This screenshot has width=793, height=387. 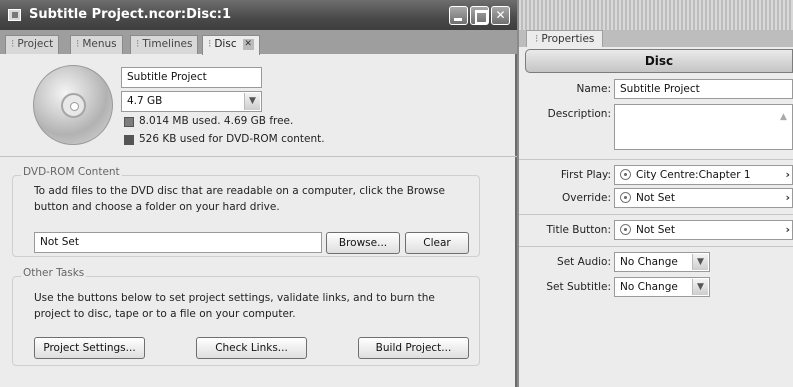 I want to click on title-button-value: Not Set, so click(x=655, y=230).